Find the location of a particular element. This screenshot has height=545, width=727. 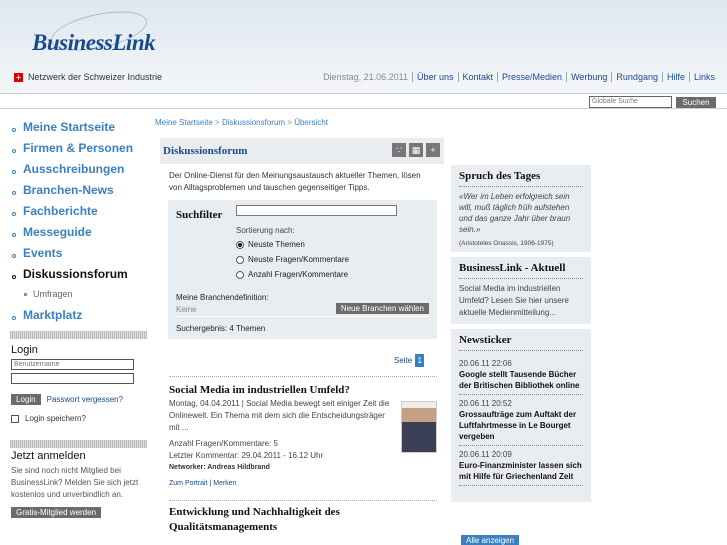

sidebar-item-marktplatz: Marktplatz is located at coordinates (75, 314).